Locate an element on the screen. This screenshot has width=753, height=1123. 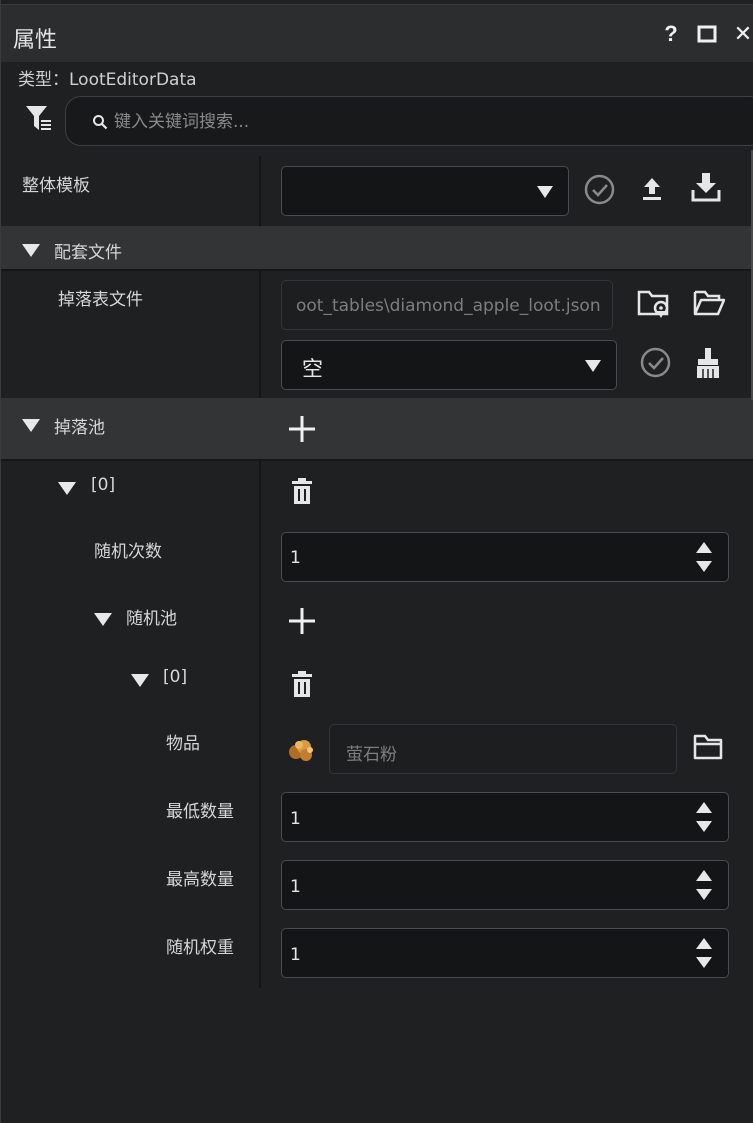
loot-file-label: 掉落表文件 is located at coordinates (100, 300).